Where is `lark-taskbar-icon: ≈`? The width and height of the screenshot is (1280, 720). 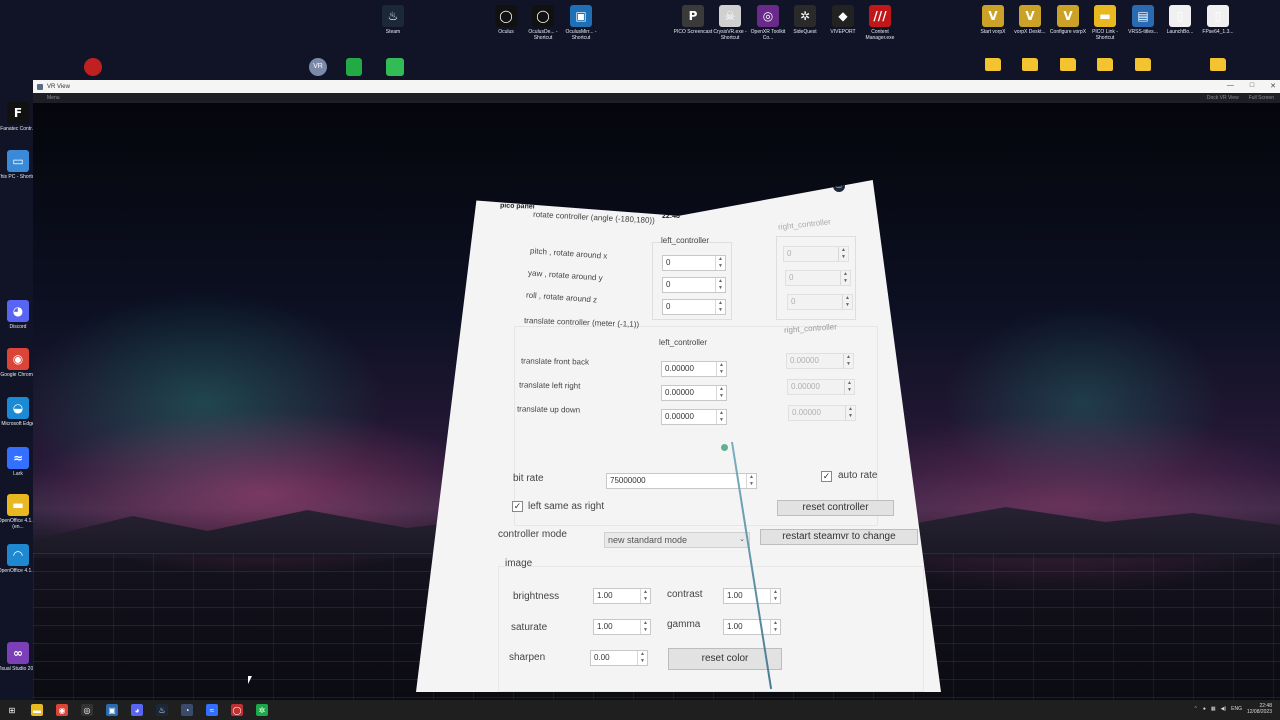
lark-taskbar-icon: ≈ is located at coordinates (212, 710).